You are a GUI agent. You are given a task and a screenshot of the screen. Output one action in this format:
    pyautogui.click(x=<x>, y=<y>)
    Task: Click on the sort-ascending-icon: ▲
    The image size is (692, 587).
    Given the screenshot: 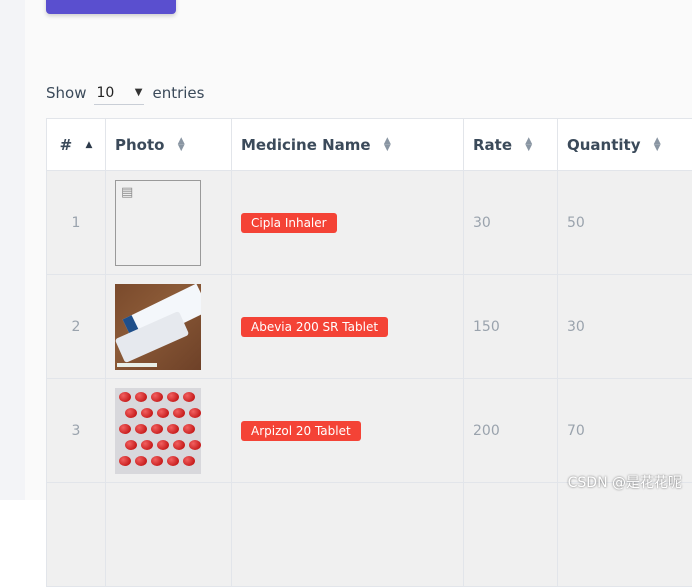 What is the action you would take?
    pyautogui.click(x=88, y=145)
    